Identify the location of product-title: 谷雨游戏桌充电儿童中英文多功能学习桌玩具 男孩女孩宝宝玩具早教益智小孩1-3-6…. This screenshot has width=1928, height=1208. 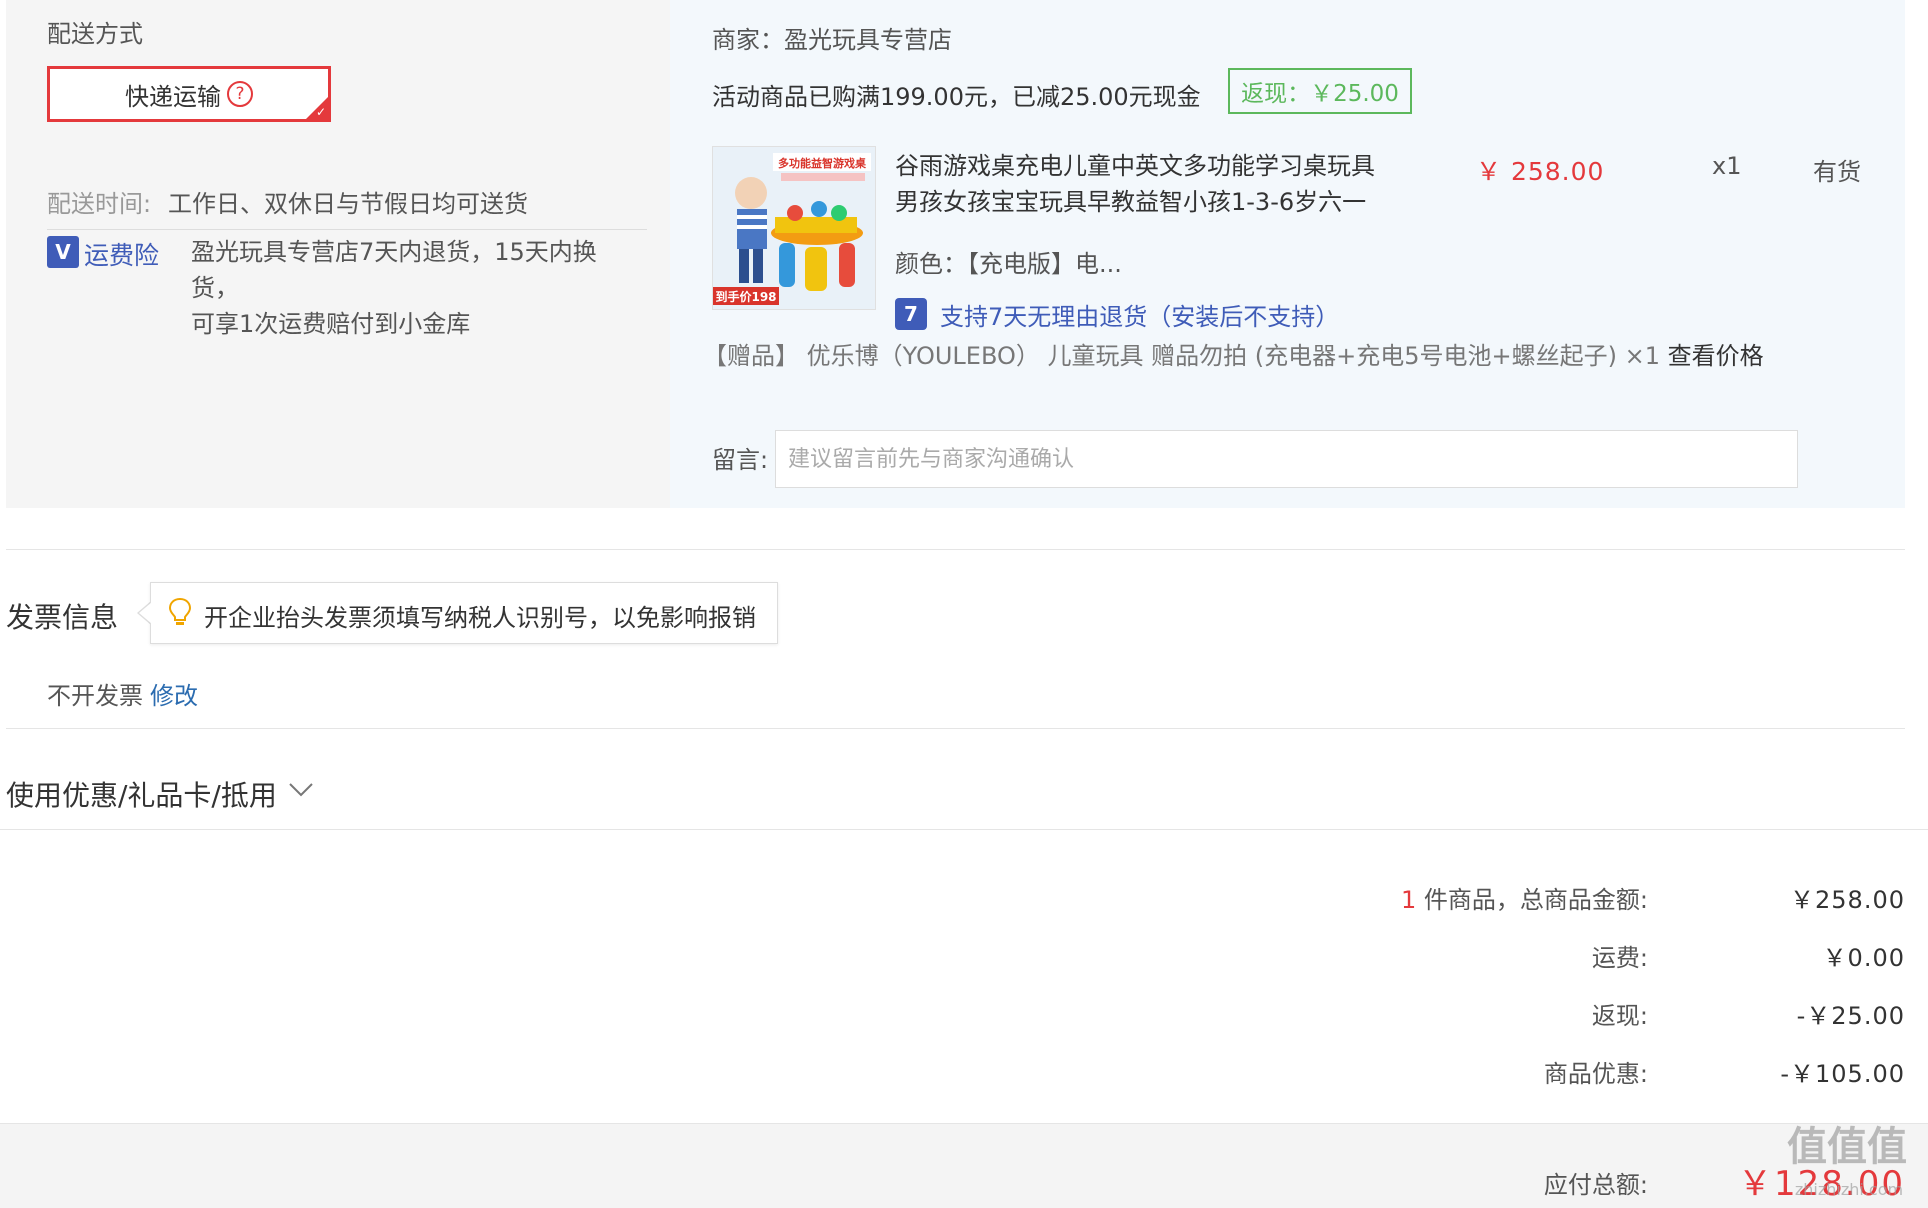
(1155, 184).